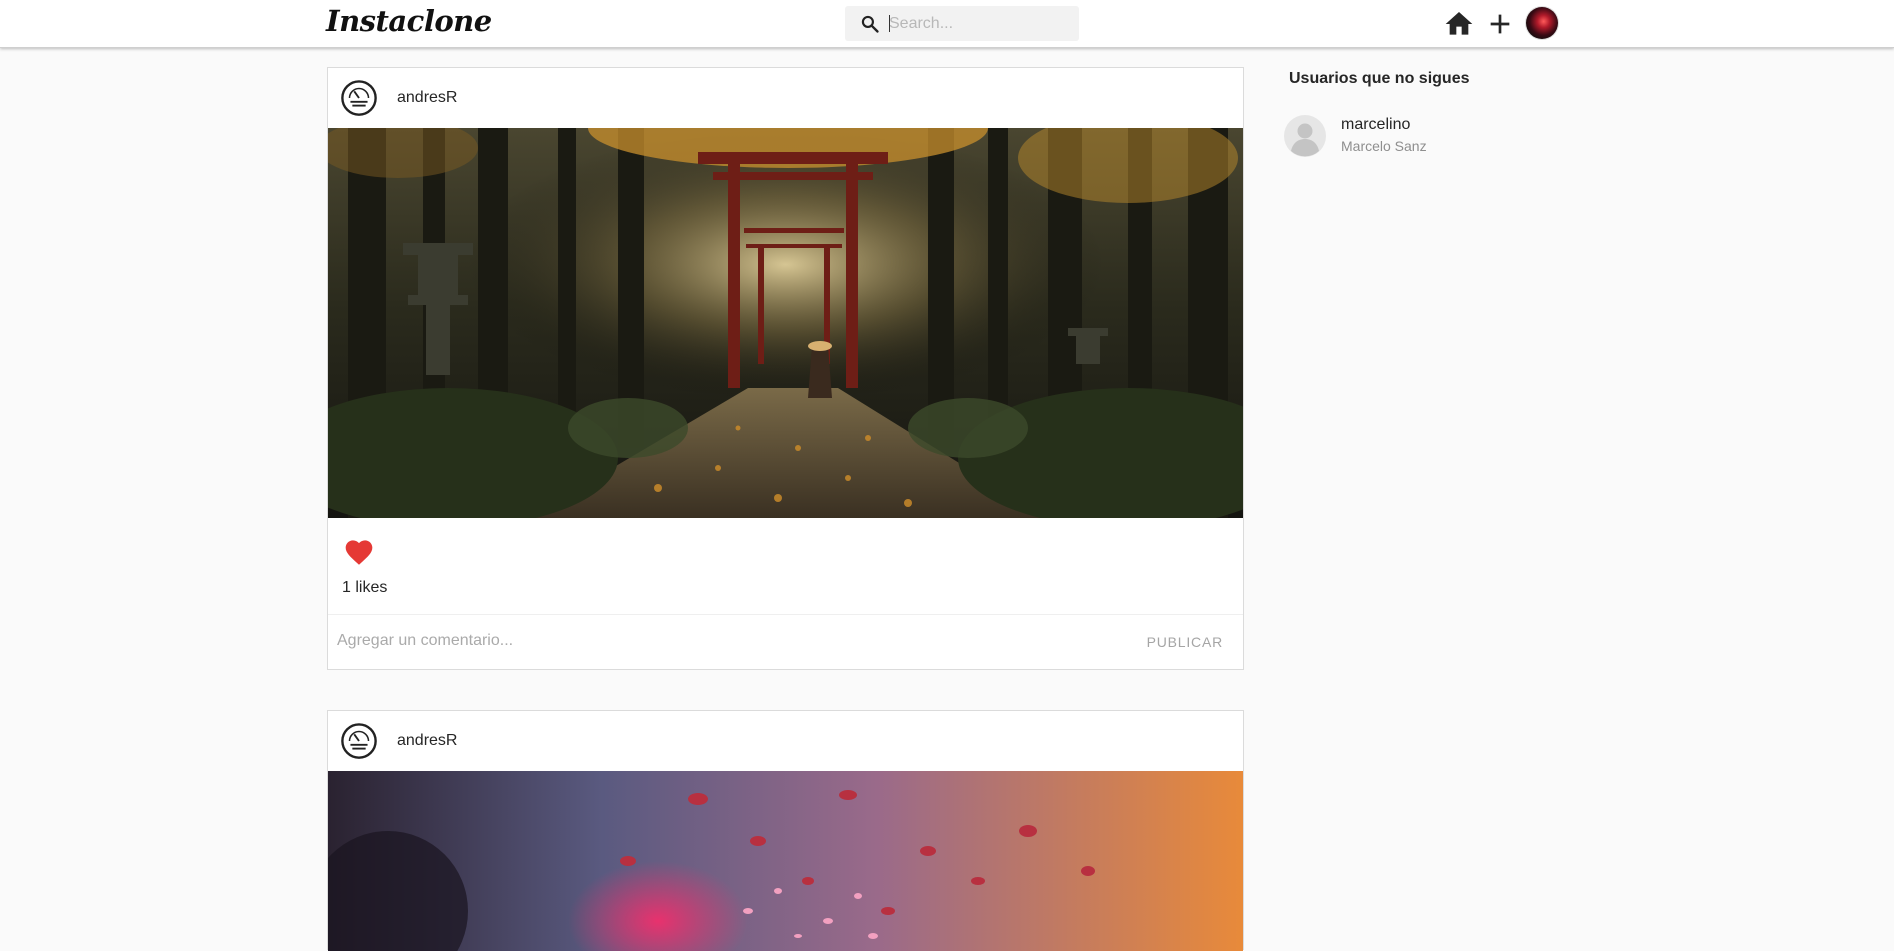 Image resolution: width=1894 pixels, height=951 pixels. Describe the element at coordinates (359, 551) in the screenshot. I see `heart-icon` at that location.